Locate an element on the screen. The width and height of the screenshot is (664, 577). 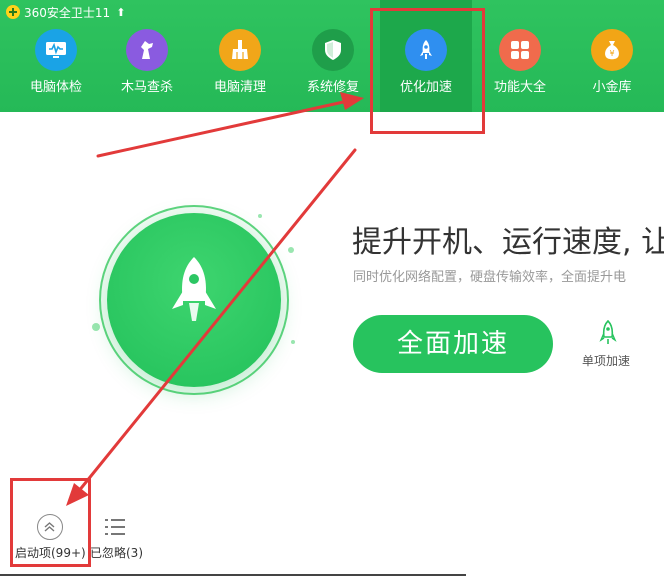
nav-item-treasury: ¥ 小金库 is located at coordinates (612, 56).